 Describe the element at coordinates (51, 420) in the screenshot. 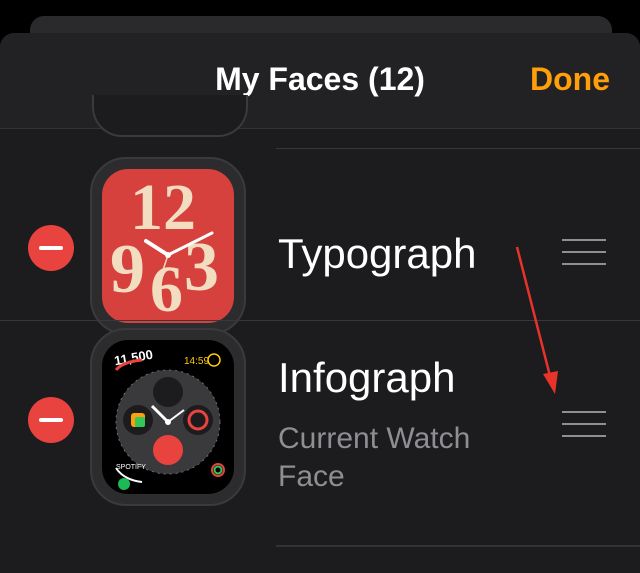

I see `delete-infograph-button` at that location.